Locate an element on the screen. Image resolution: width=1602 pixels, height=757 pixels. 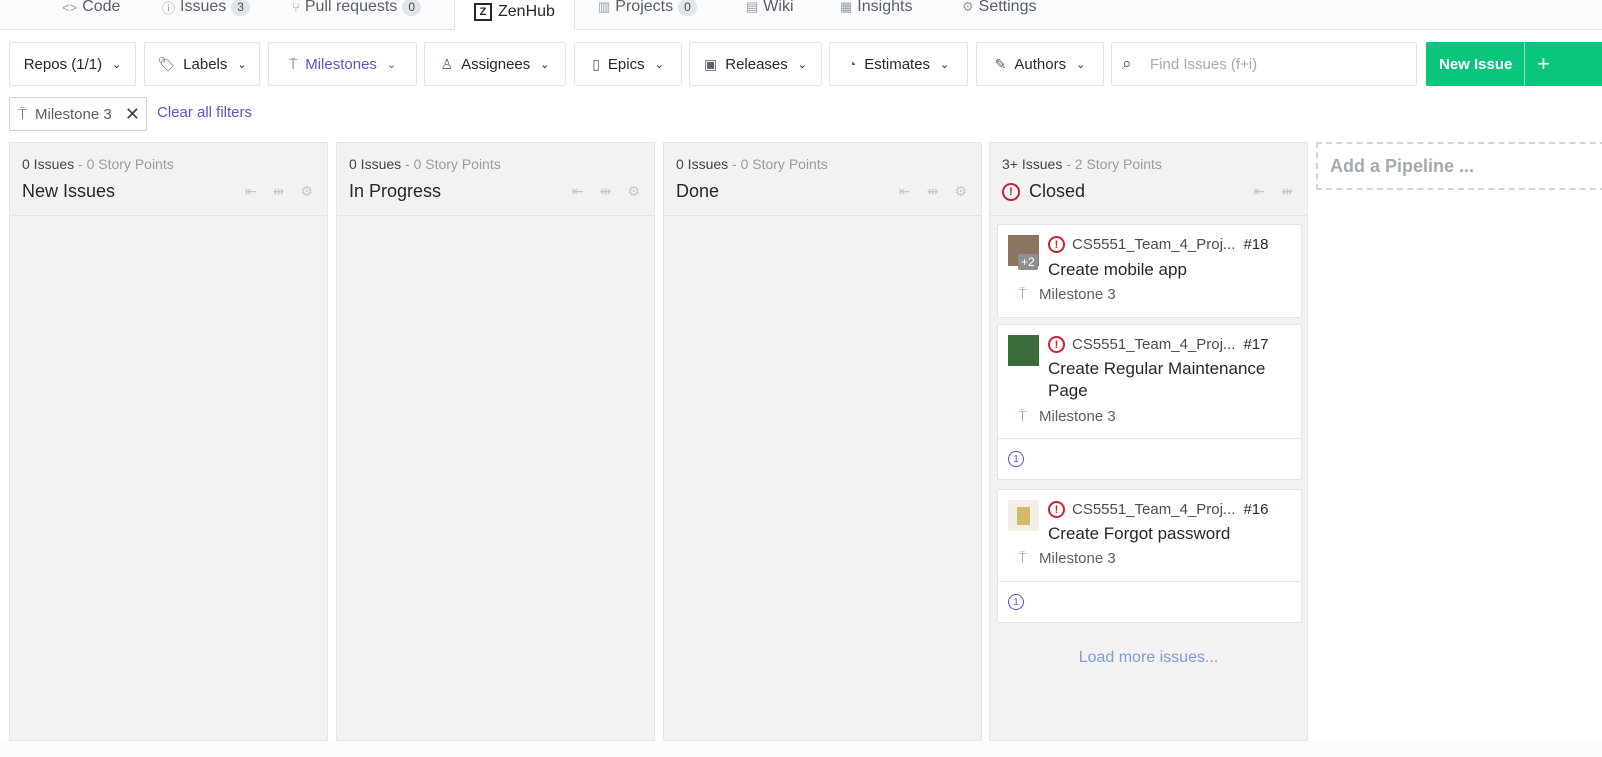
pipeline-title: New Issues is located at coordinates (69, 191).